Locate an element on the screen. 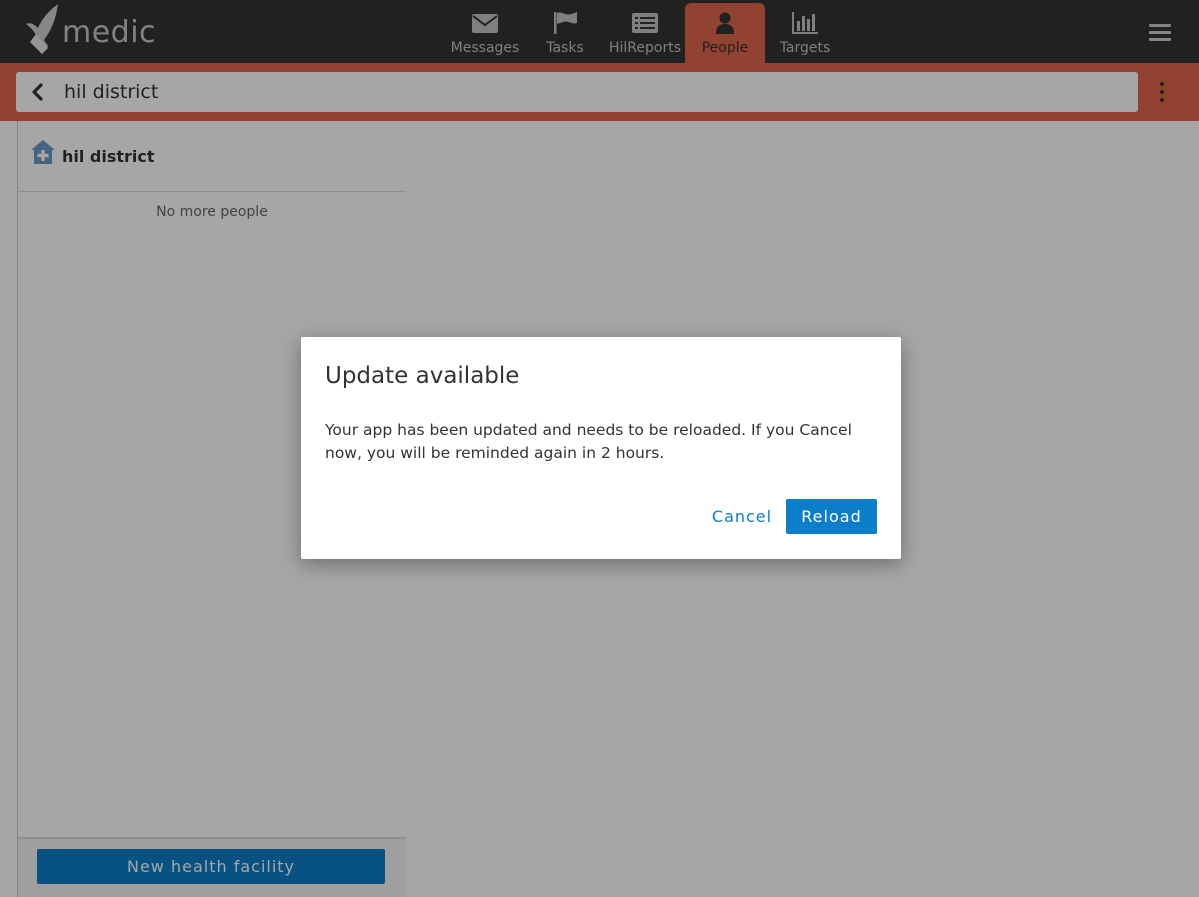  dialog-title: Update available is located at coordinates (422, 376).